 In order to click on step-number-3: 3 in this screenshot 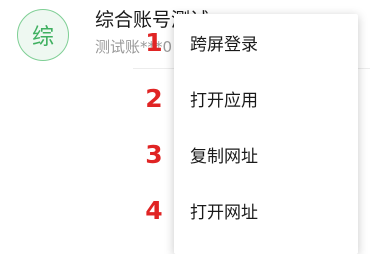, I will do `click(154, 154)`.